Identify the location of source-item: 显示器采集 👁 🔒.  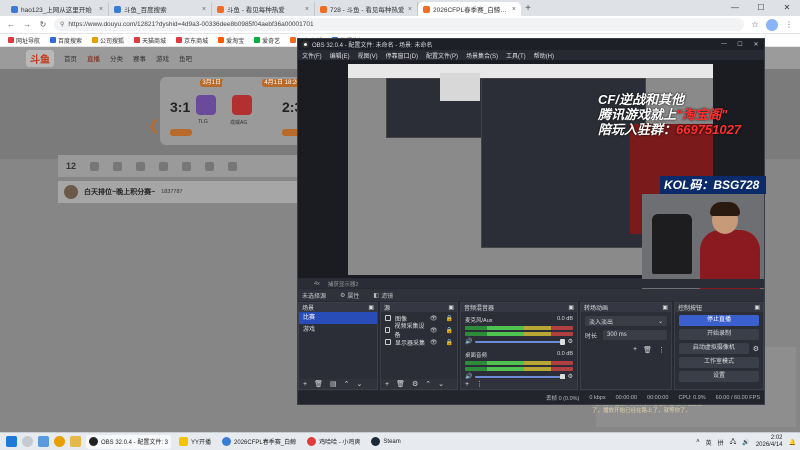
(419, 342).